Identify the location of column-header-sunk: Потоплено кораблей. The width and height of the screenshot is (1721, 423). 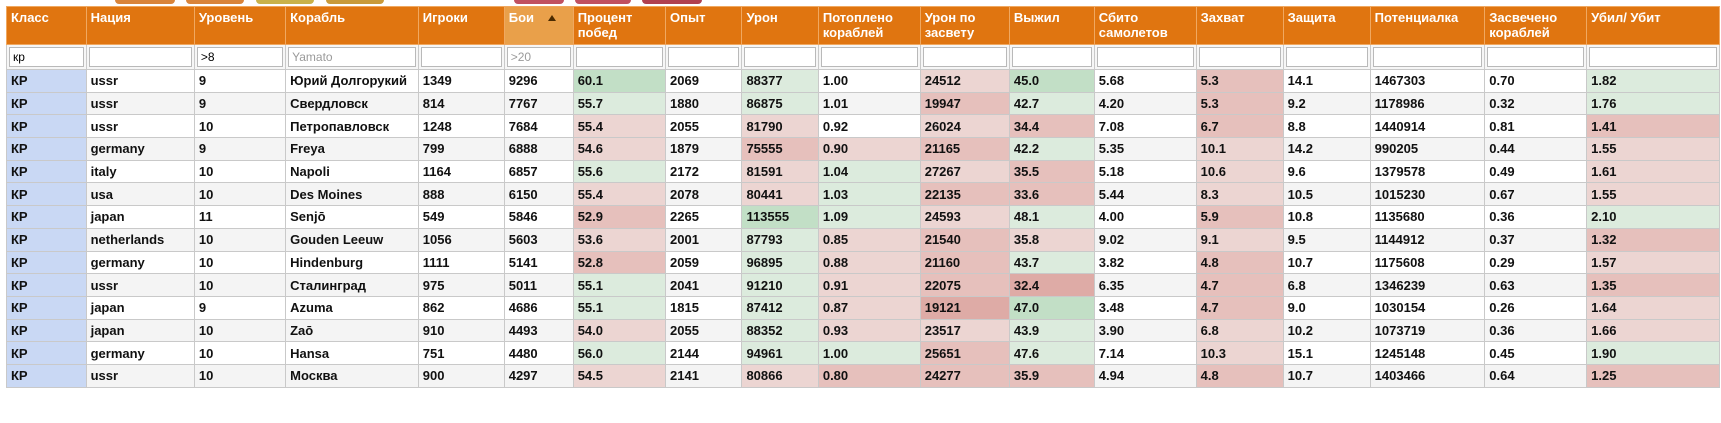
(869, 25).